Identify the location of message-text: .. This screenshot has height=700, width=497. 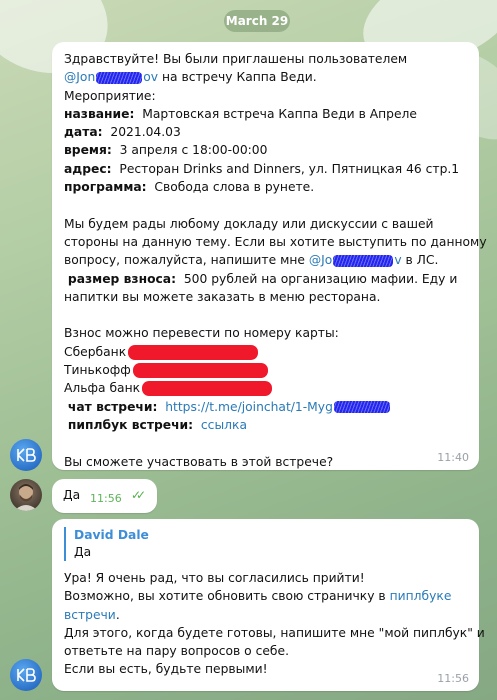
(117, 614).